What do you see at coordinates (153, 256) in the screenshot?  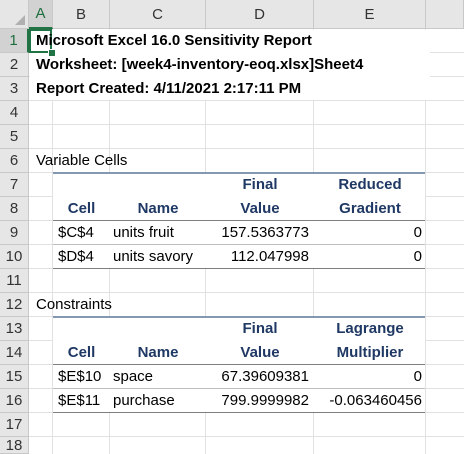 I see `vc-row2-name: units savory` at bounding box center [153, 256].